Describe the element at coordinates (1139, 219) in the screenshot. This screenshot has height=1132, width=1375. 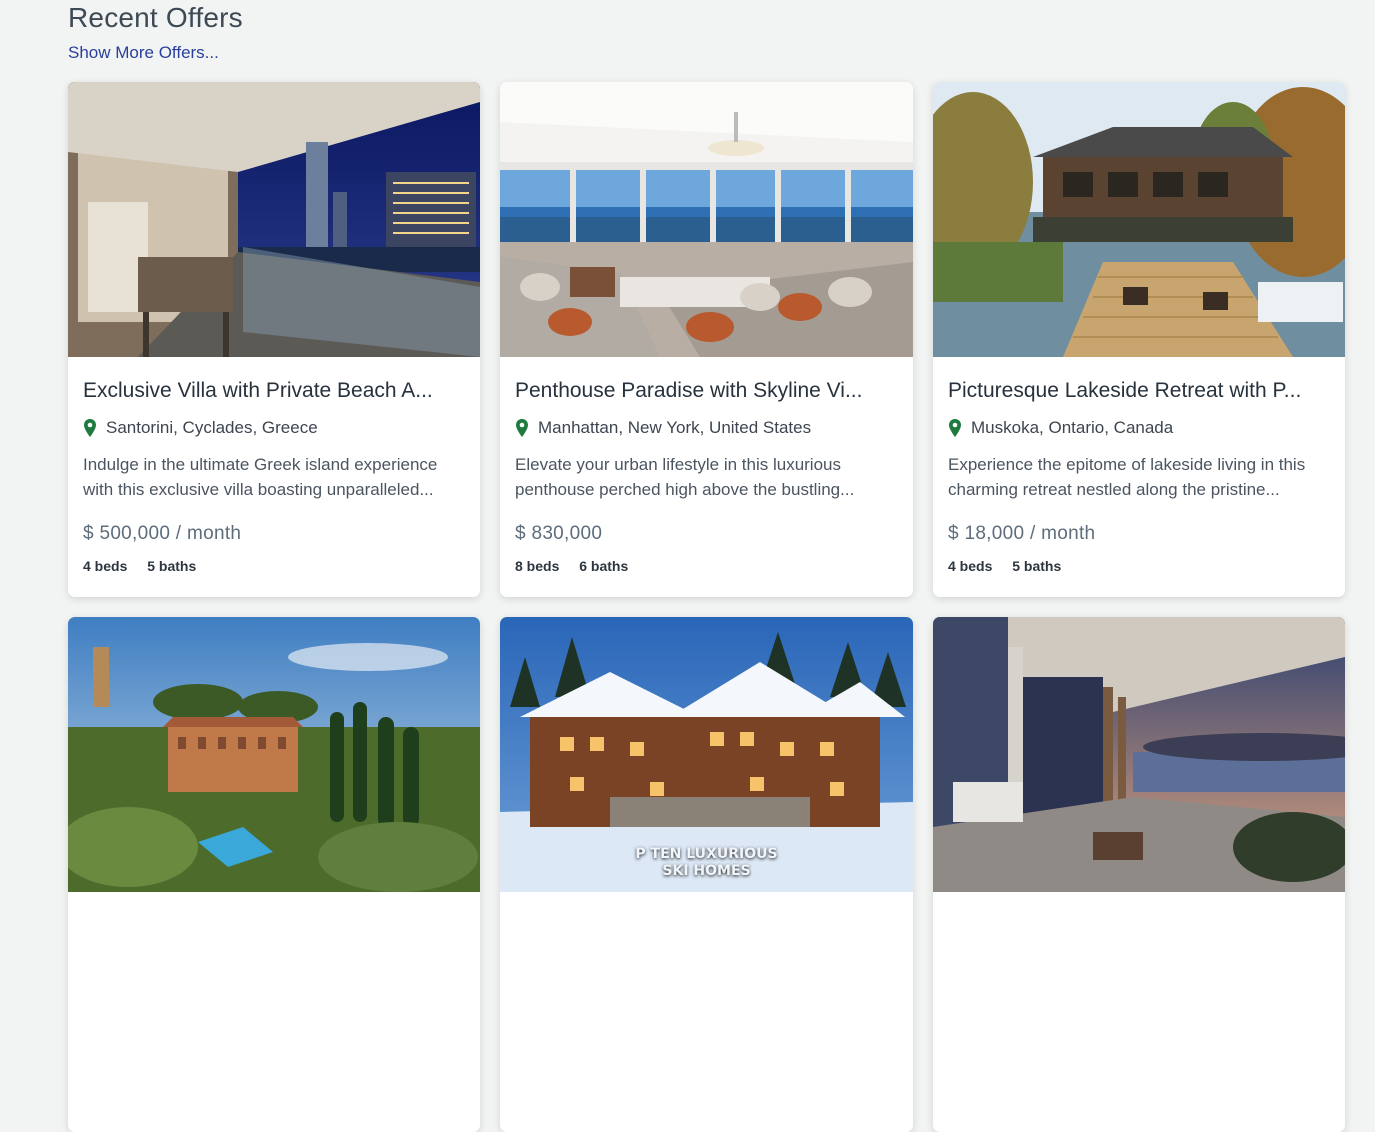
I see `offer-image-lakeside-cabin` at that location.